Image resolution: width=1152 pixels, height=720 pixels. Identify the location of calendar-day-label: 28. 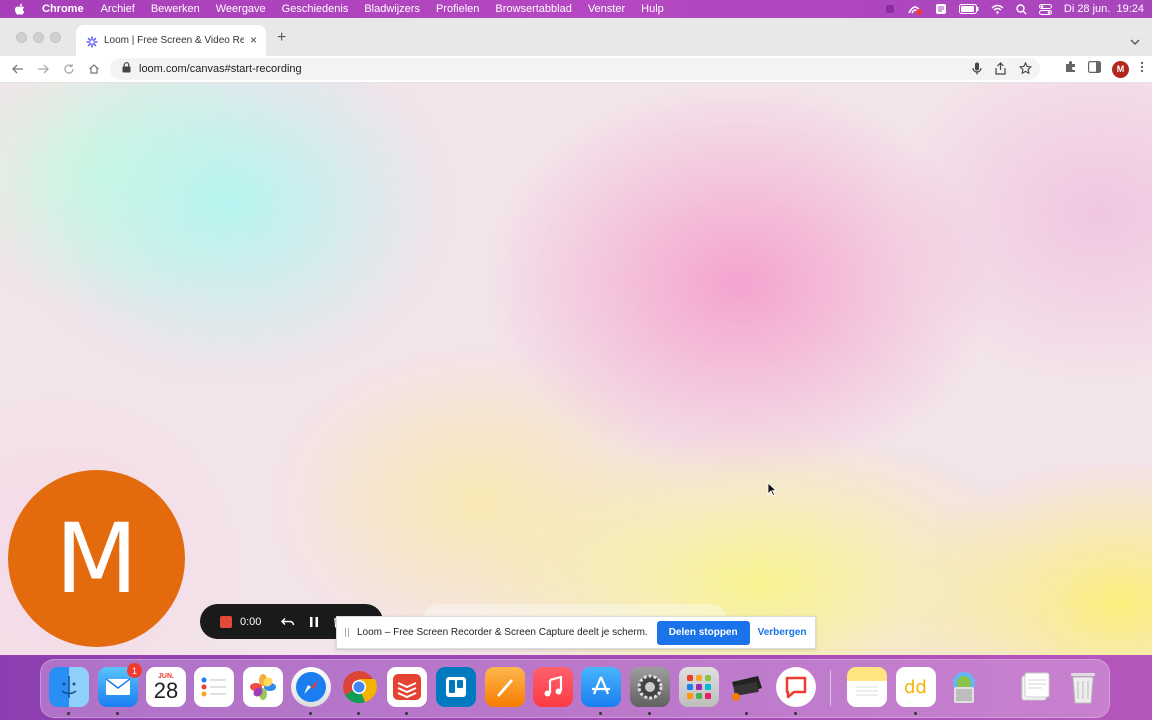
(166, 690).